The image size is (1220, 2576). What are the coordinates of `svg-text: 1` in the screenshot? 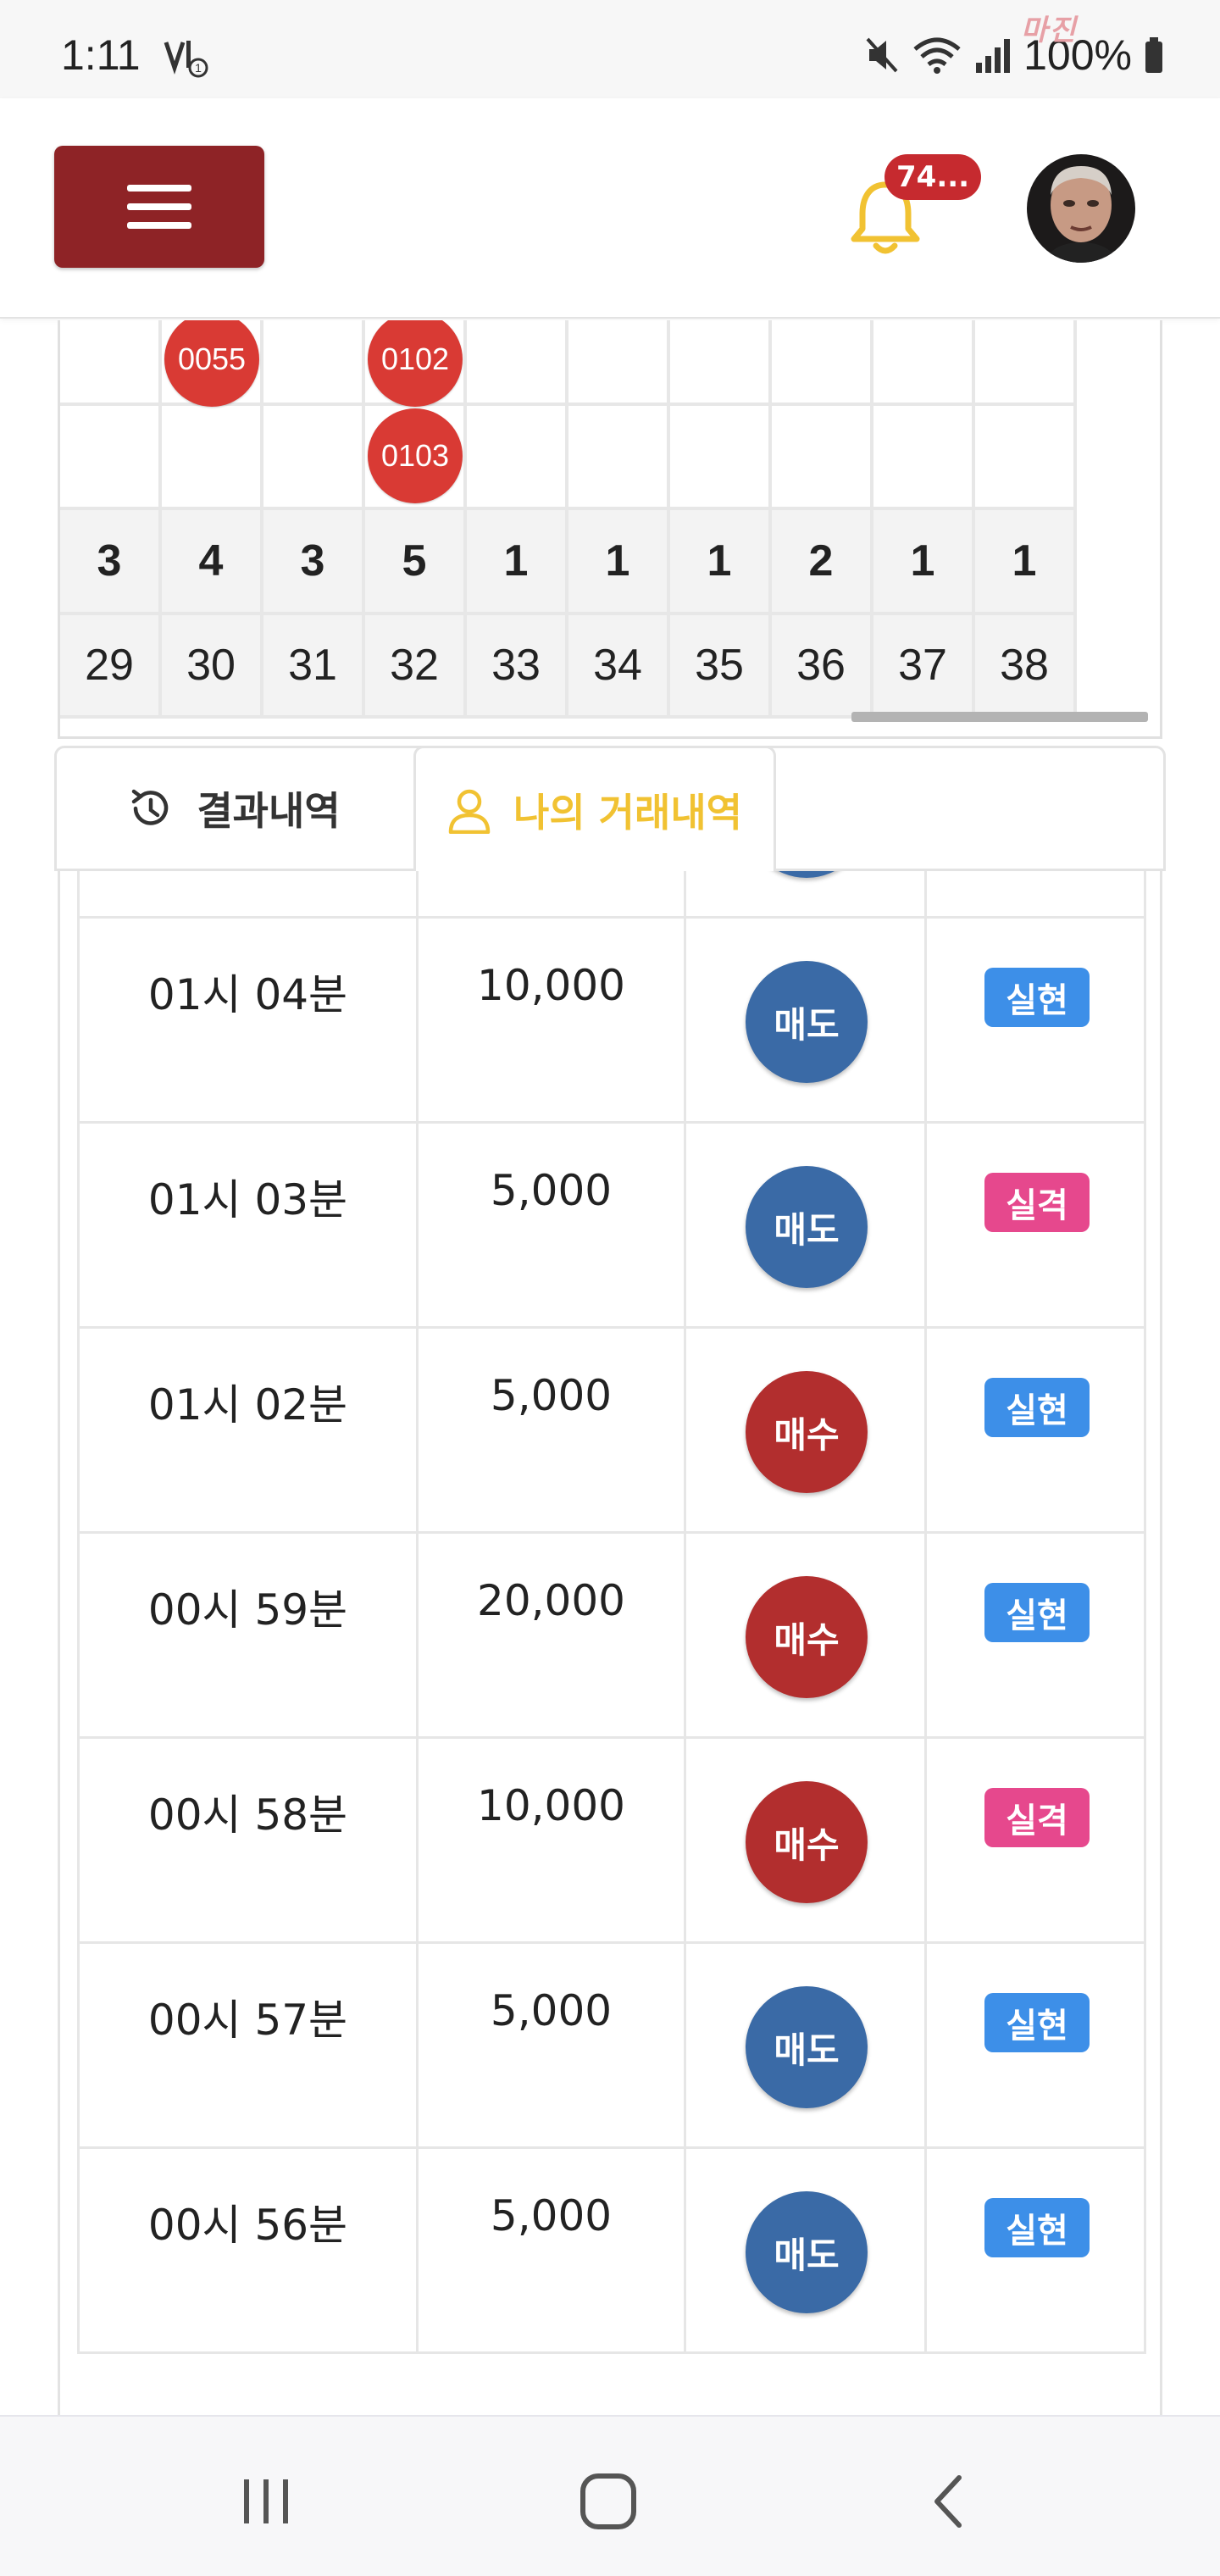 It's located at (198, 68).